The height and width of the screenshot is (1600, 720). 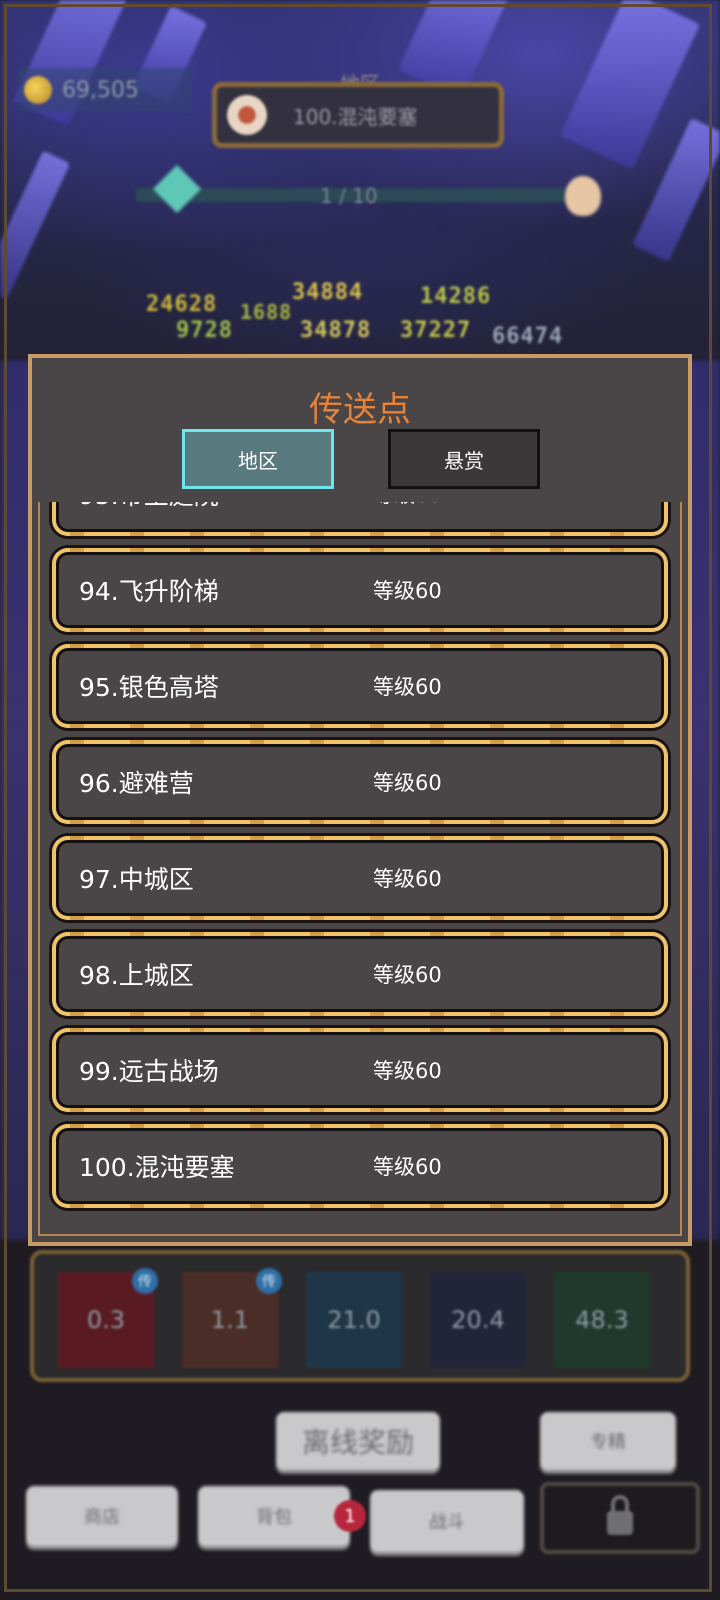 What do you see at coordinates (258, 459) in the screenshot?
I see `tab-region: 地区` at bounding box center [258, 459].